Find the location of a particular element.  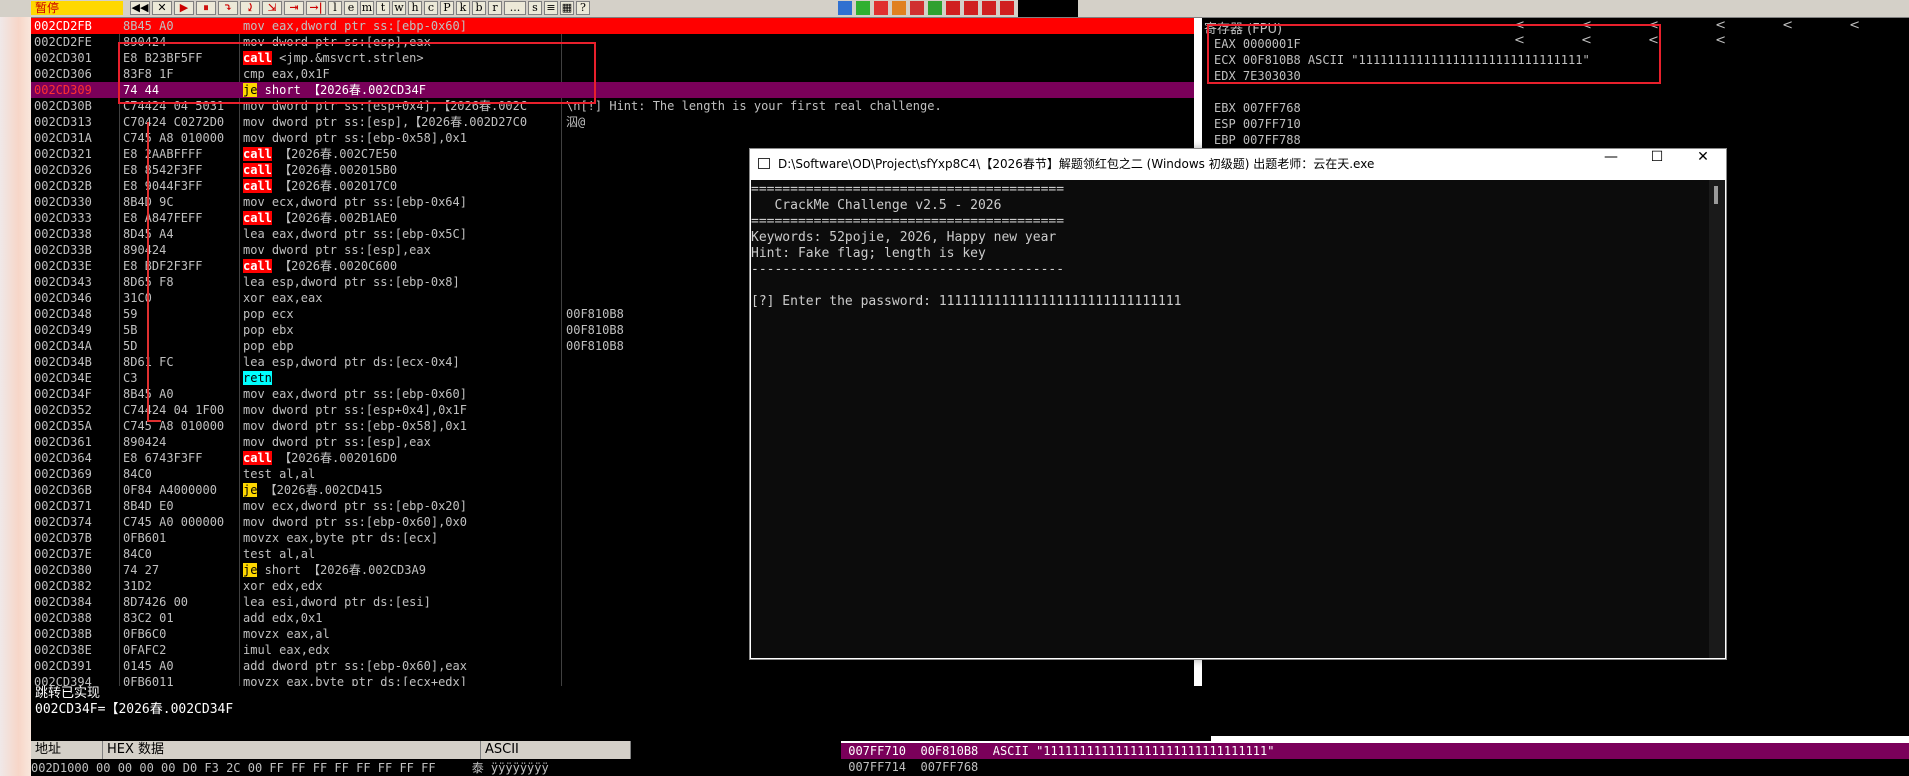

disasm-hex: C70424 C0272D0 is located at coordinates (174, 122).